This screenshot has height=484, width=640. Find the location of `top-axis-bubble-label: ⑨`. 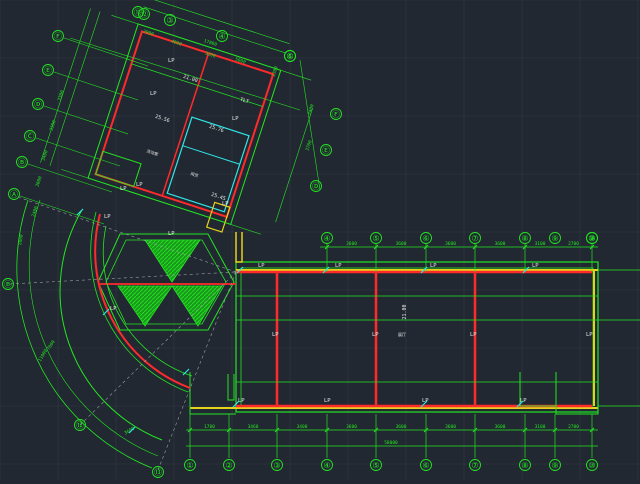

top-axis-bubble-label: ⑨ is located at coordinates (554, 238).